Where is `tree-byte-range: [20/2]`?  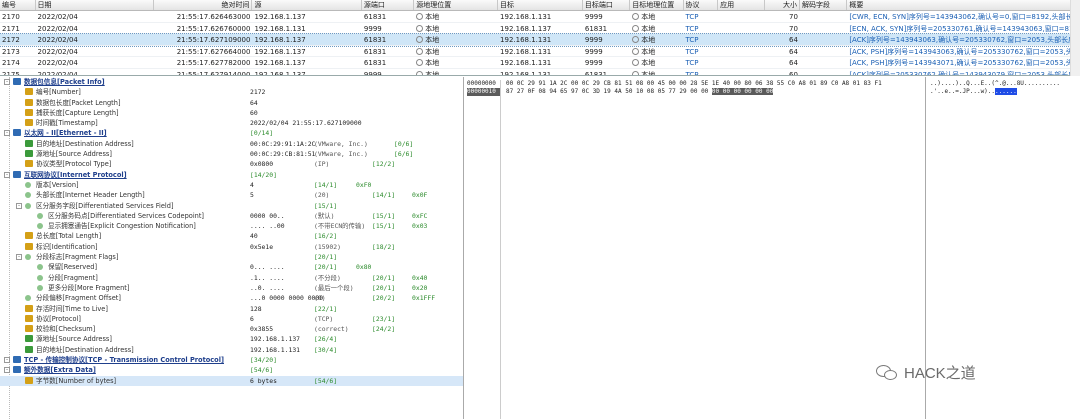
tree-byte-range: [20/2] is located at coordinates (384, 298).